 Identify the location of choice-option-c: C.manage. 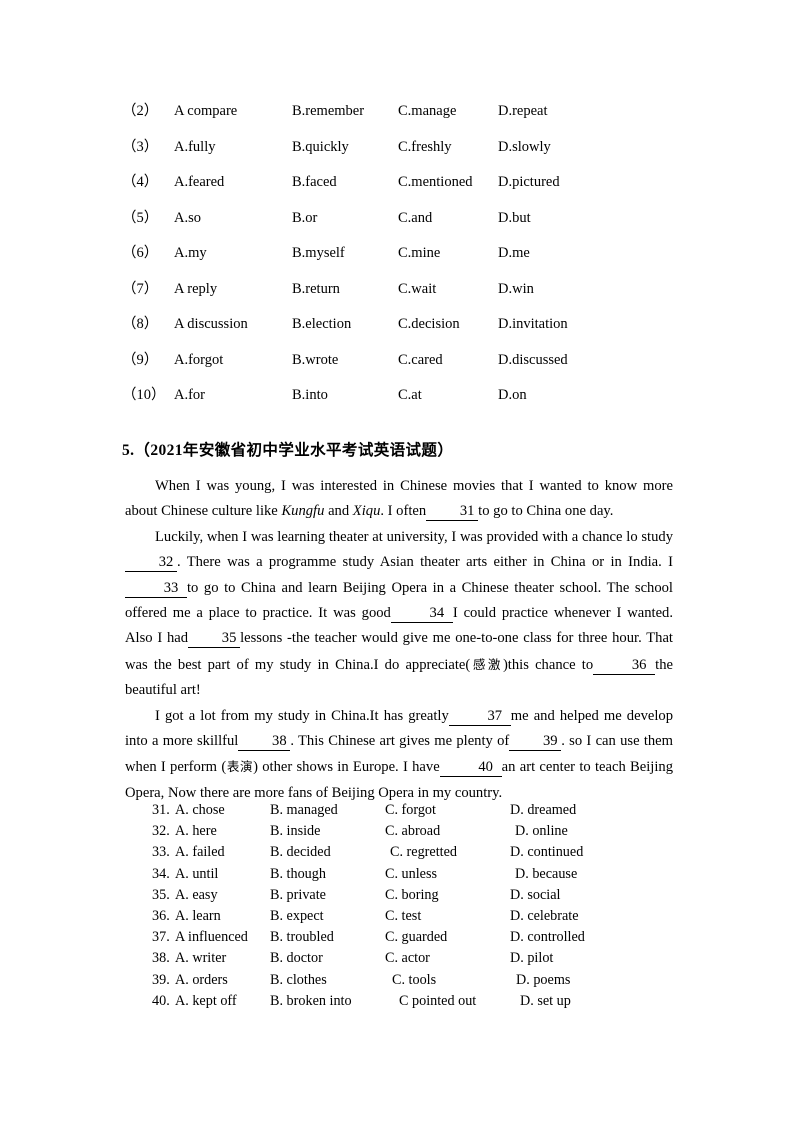
(427, 111).